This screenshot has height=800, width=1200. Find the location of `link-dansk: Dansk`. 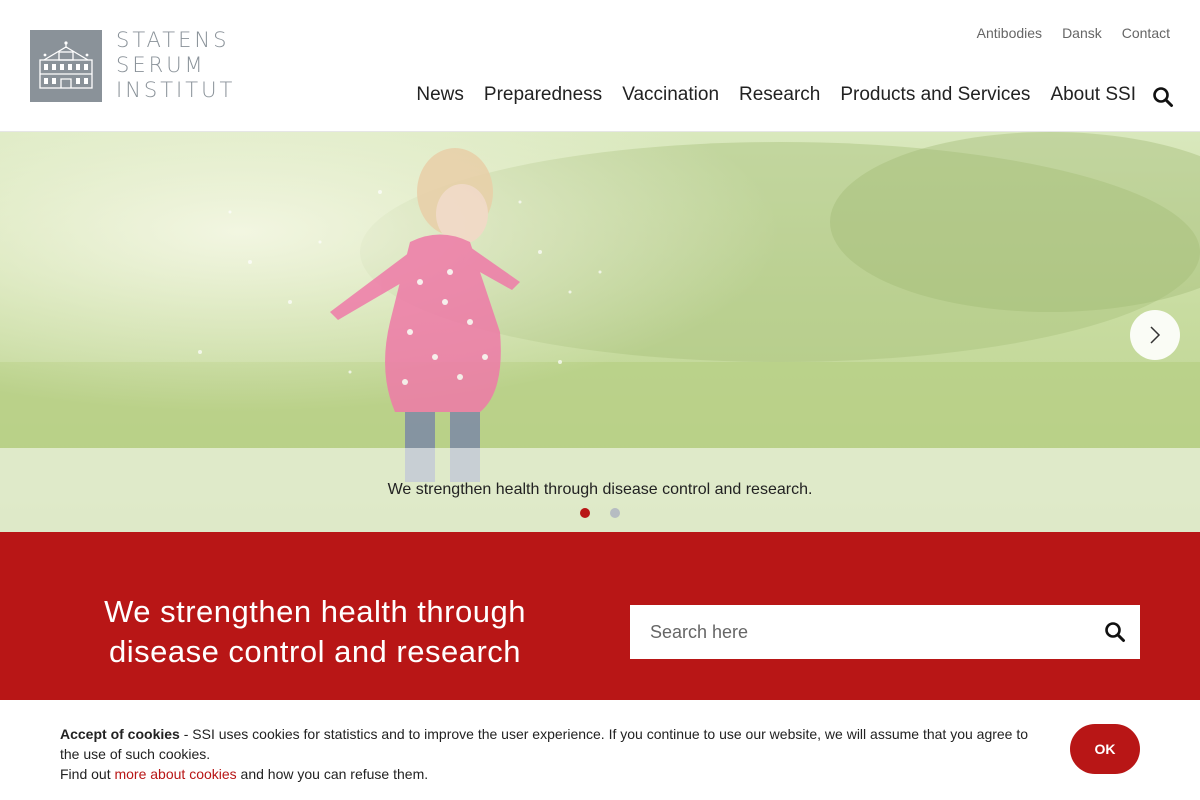

link-dansk: Dansk is located at coordinates (1082, 33).